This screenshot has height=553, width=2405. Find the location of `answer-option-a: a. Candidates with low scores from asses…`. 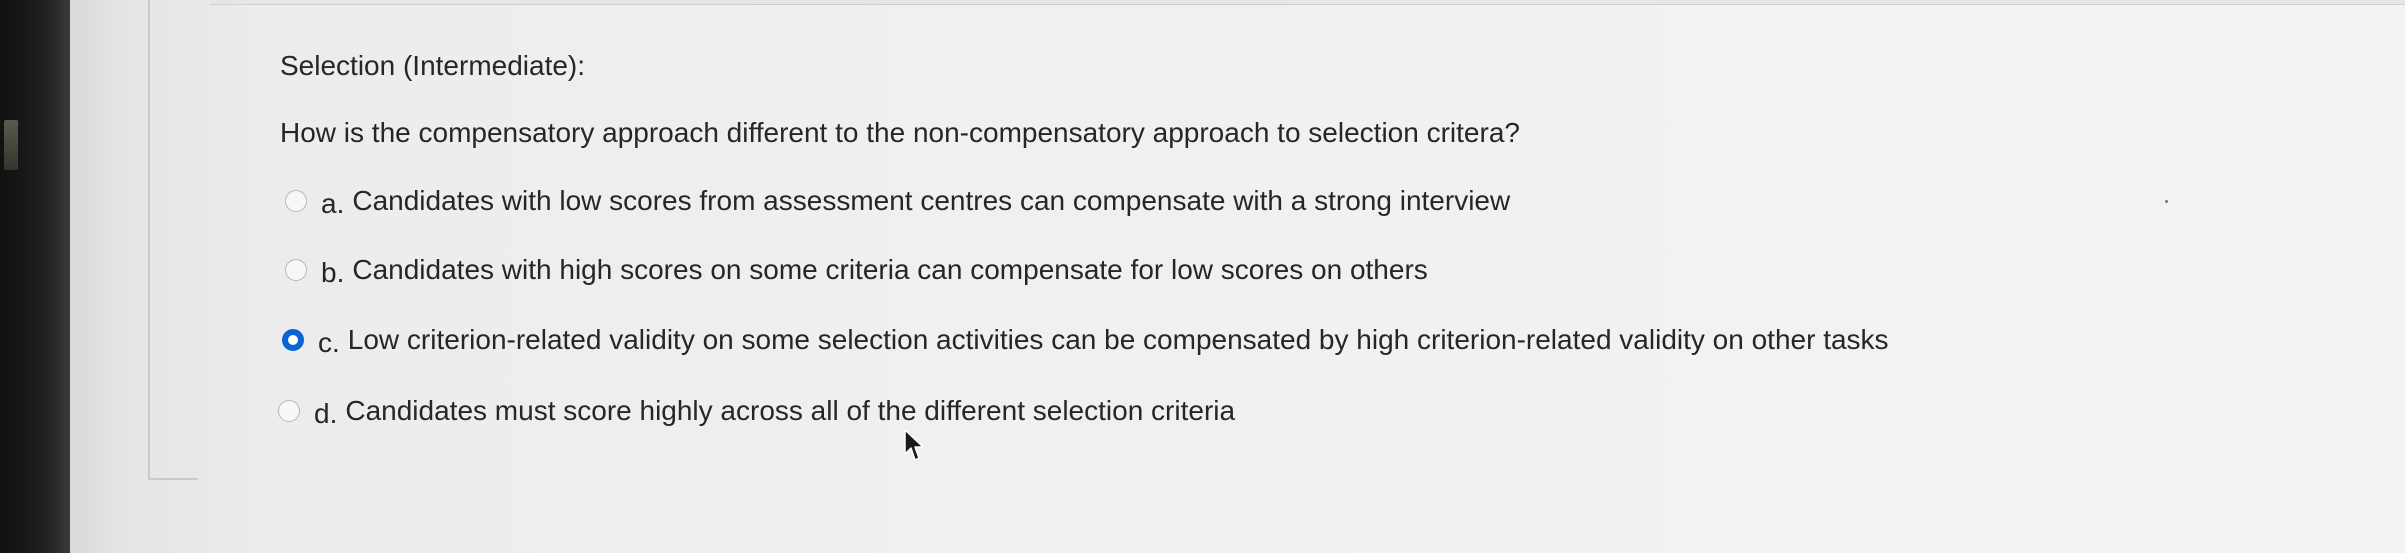

answer-option-a: a. Candidates with low scores from asses… is located at coordinates (898, 202).